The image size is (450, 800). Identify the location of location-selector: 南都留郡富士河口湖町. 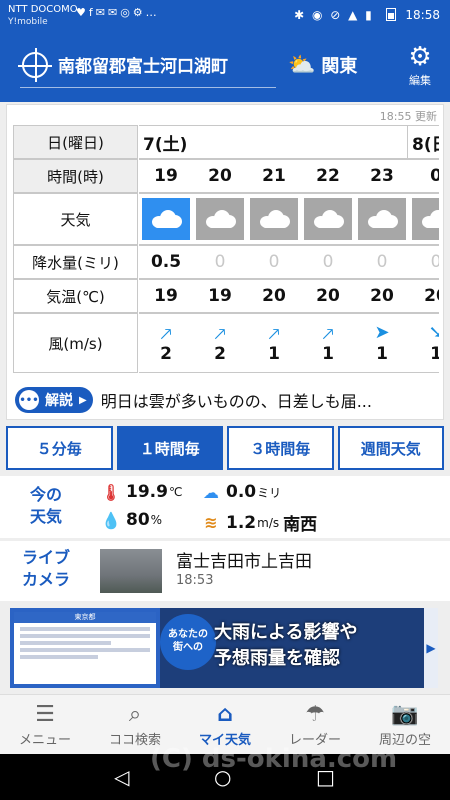
(147, 65).